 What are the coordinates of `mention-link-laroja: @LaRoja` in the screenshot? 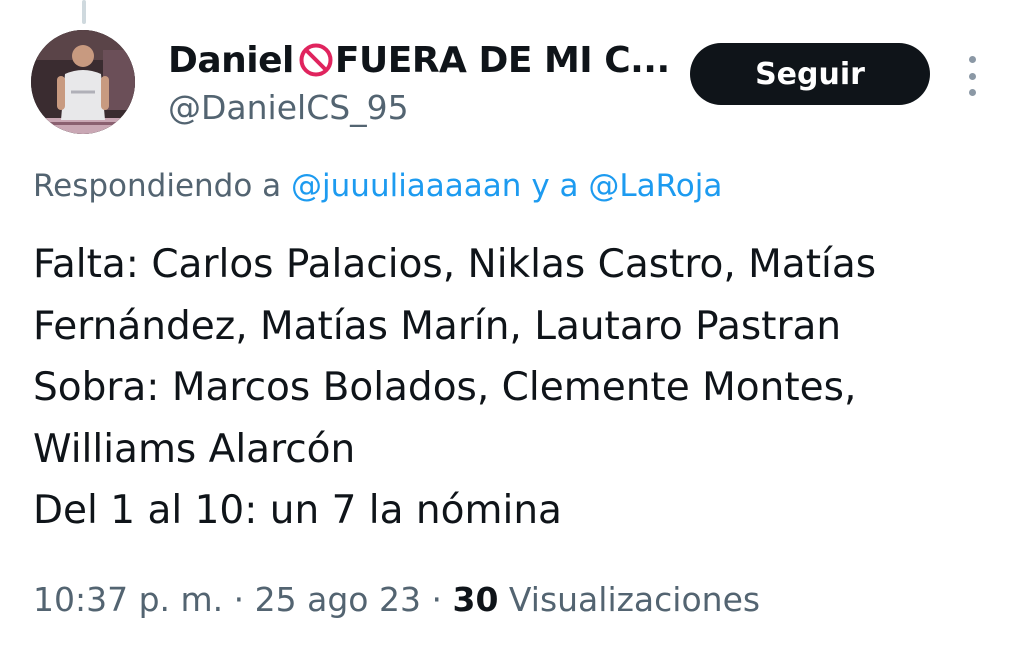 It's located at (655, 186).